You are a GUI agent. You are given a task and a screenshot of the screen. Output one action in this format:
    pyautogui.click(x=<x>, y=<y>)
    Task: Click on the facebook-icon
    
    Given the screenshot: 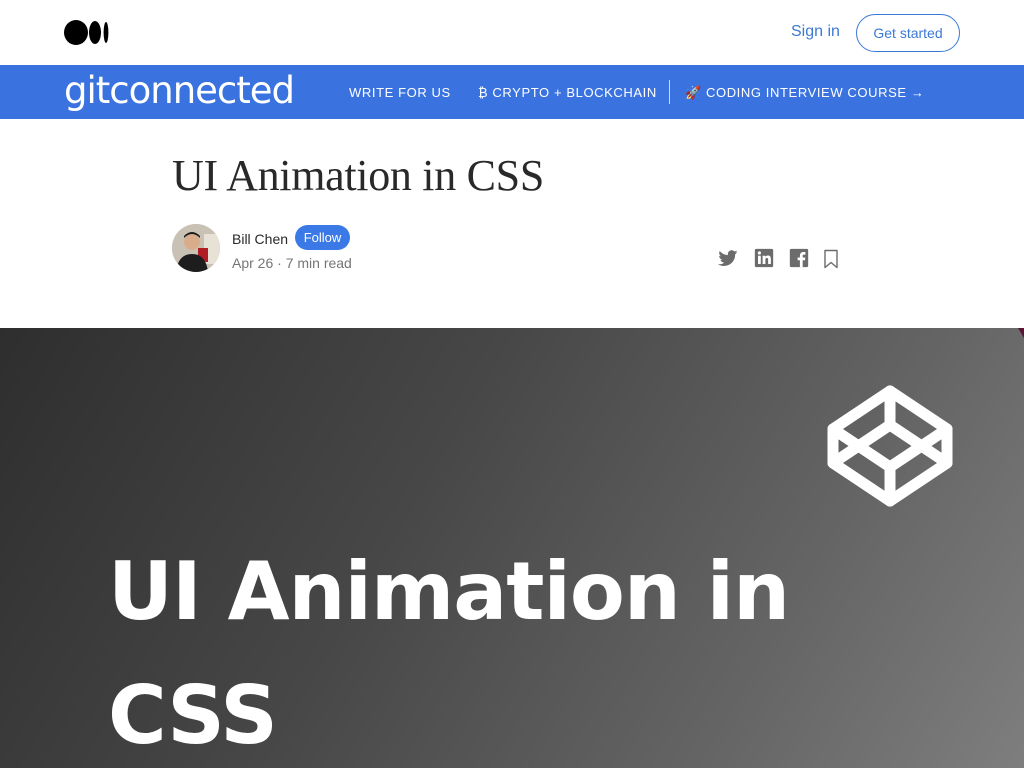 What is the action you would take?
    pyautogui.click(x=799, y=258)
    